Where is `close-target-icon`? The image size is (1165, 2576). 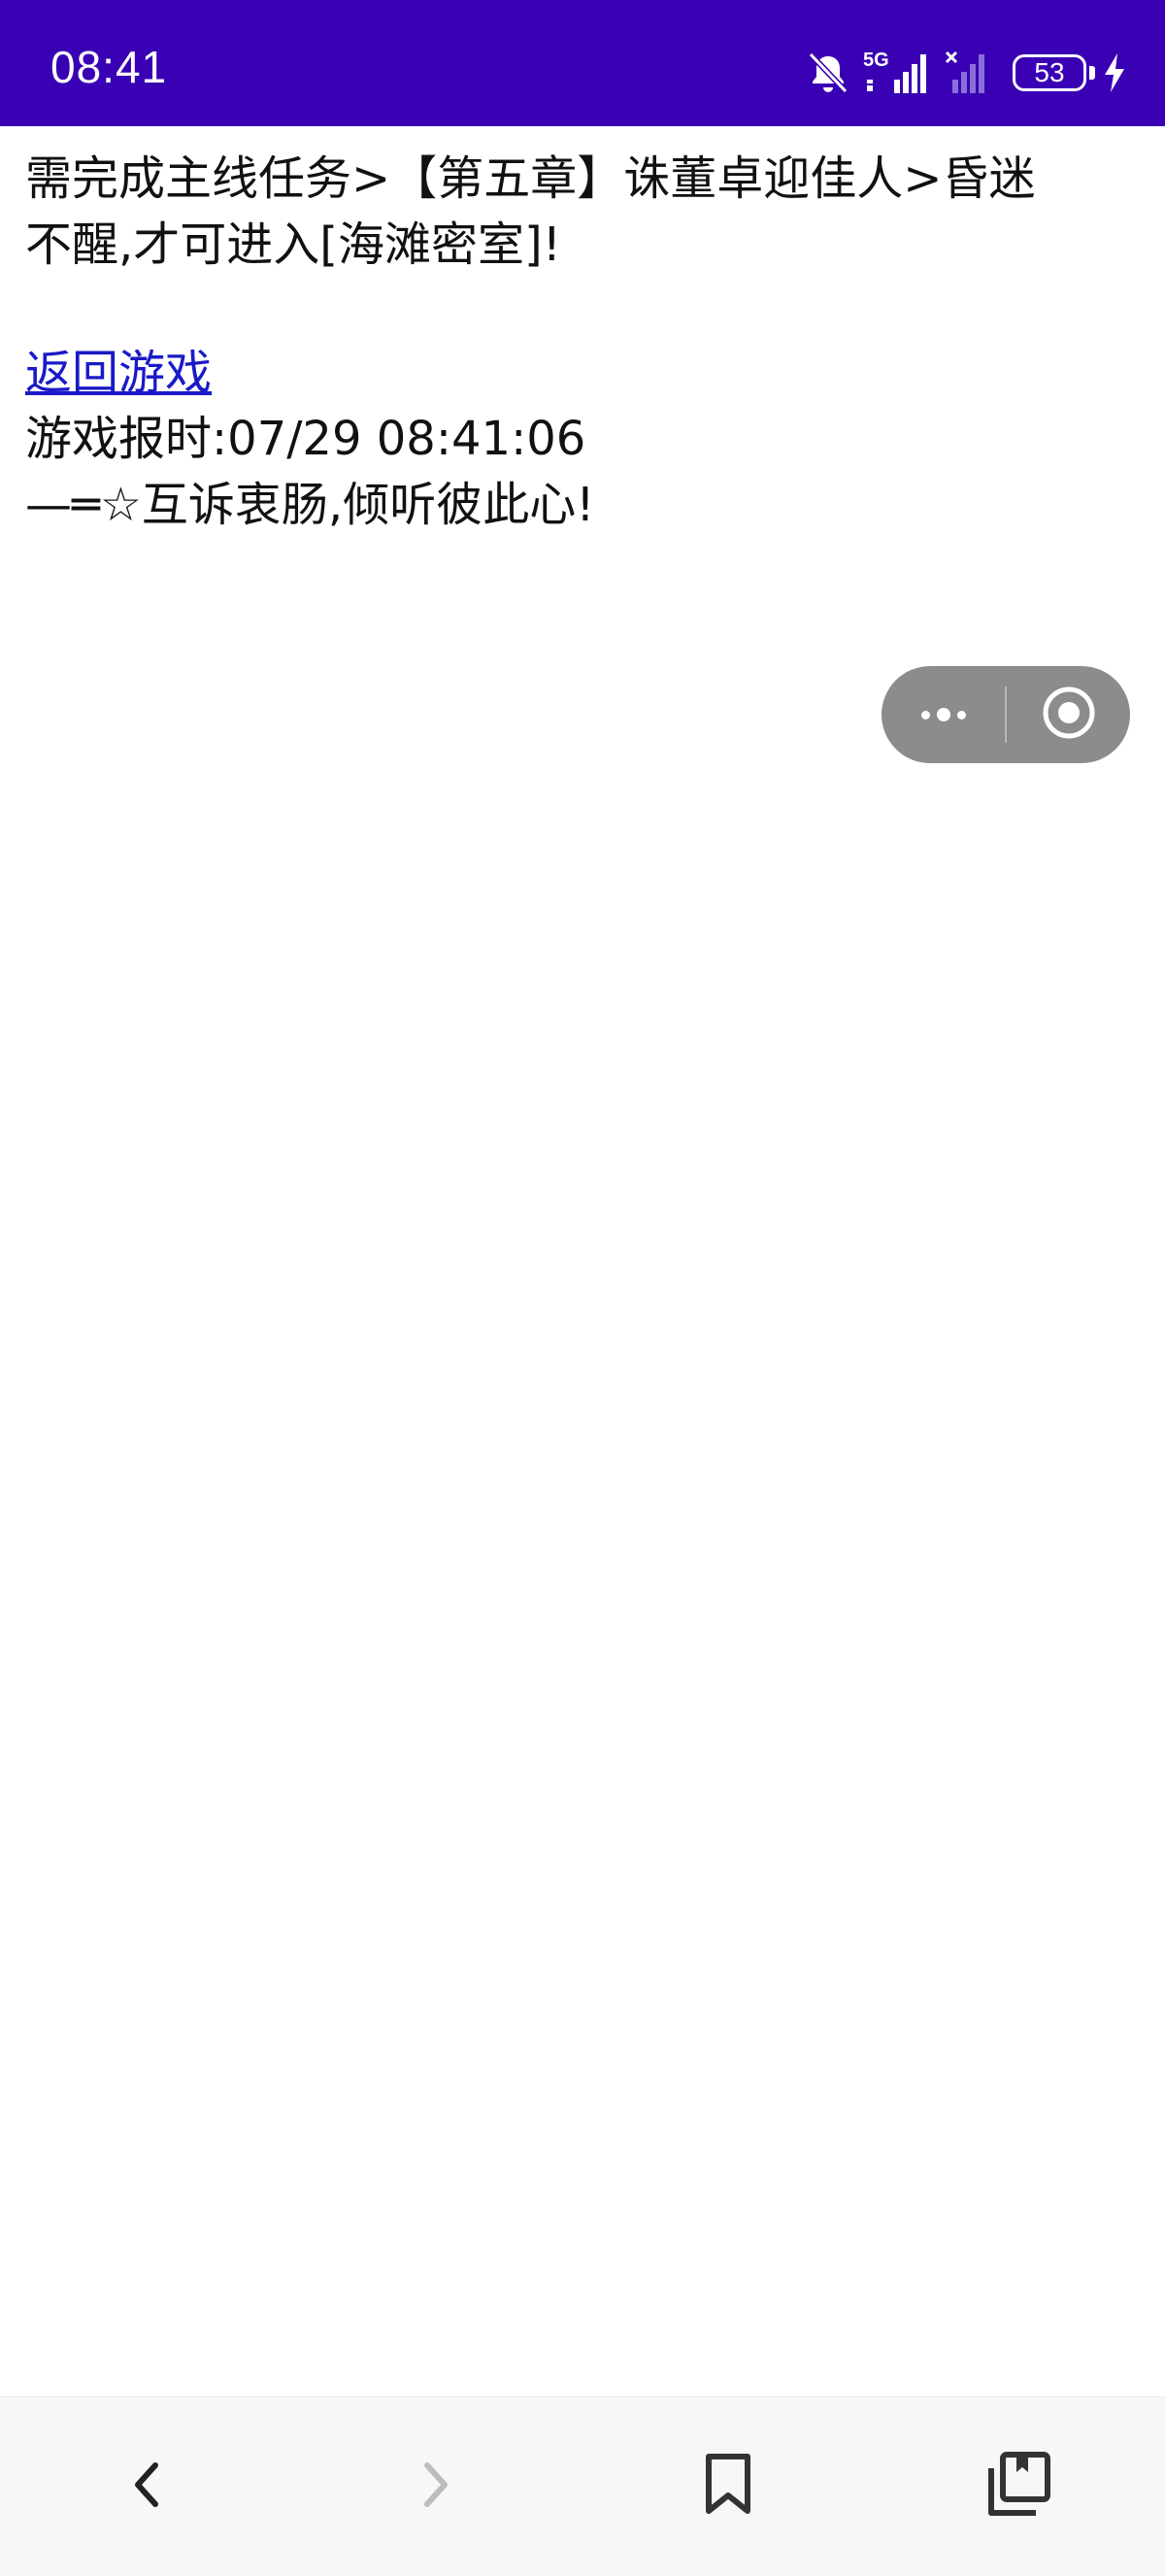 close-target-icon is located at coordinates (1069, 715).